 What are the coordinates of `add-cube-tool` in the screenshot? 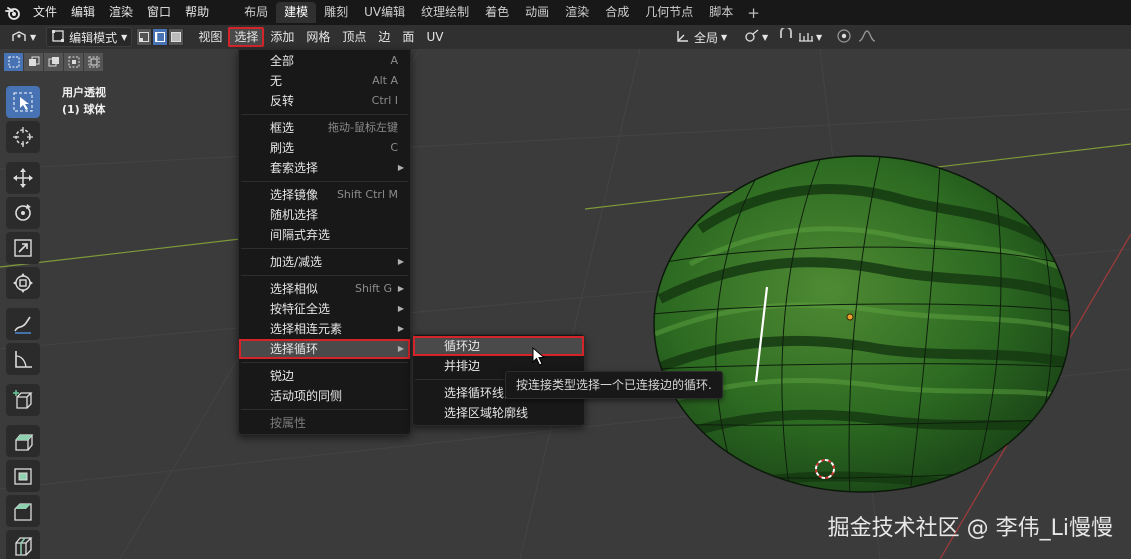 It's located at (23, 400).